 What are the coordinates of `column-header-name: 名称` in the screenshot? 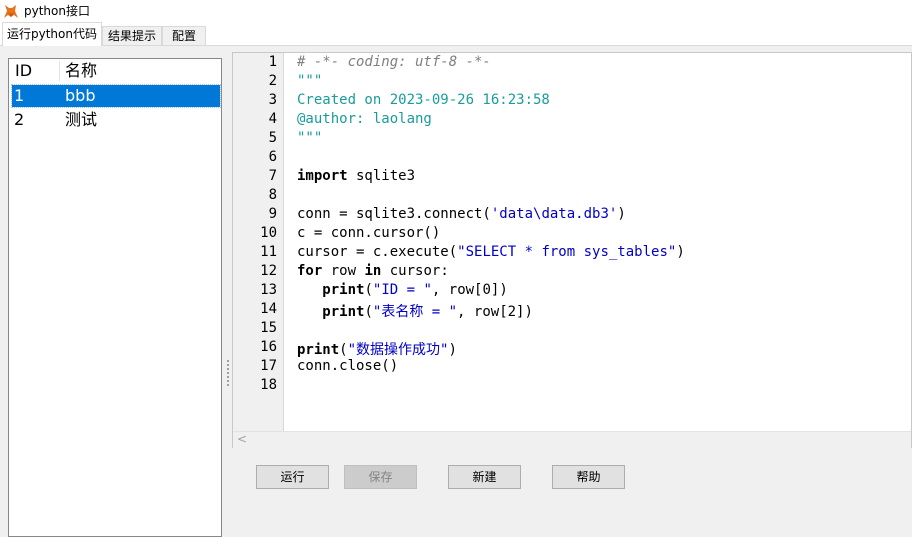 It's located at (81, 71).